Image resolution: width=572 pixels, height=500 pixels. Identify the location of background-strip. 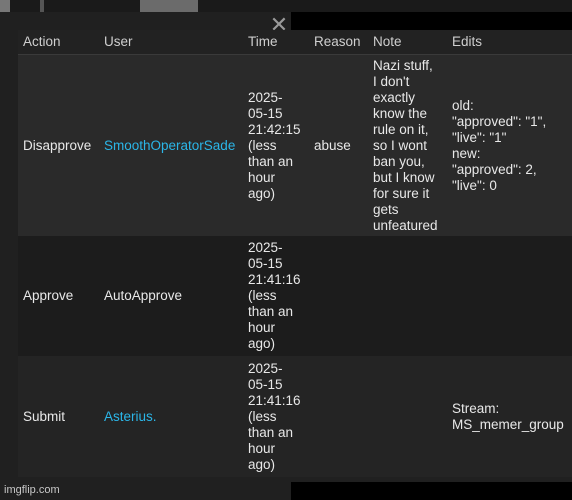
(286, 6).